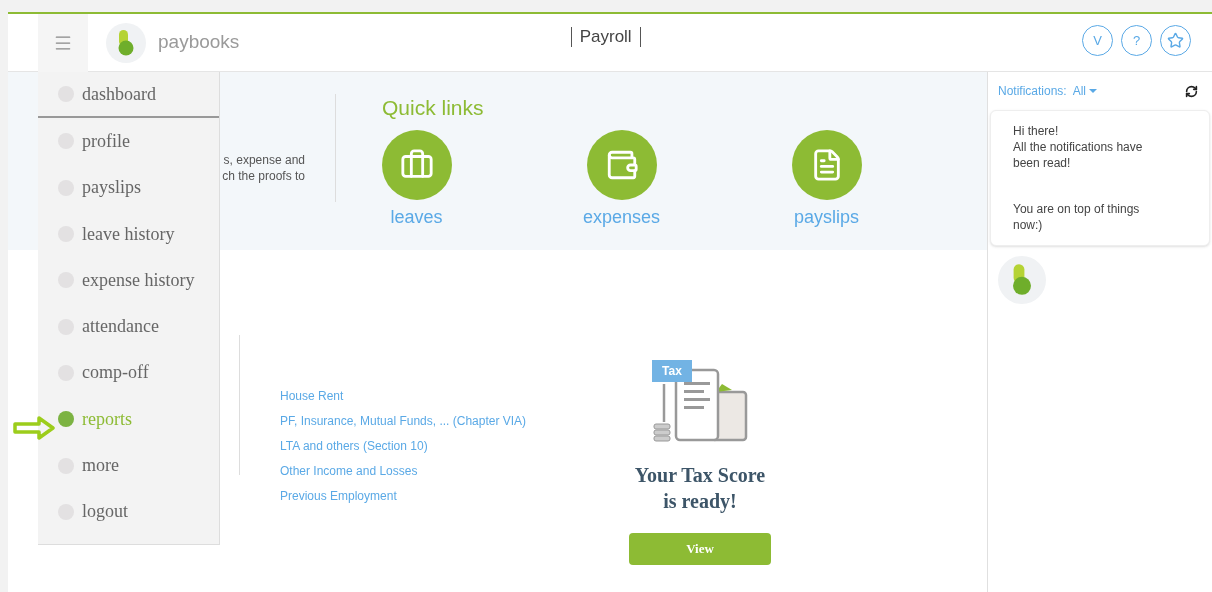 The image size is (1212, 592). What do you see at coordinates (1191, 91) in the screenshot?
I see `refresh-icon` at bounding box center [1191, 91].